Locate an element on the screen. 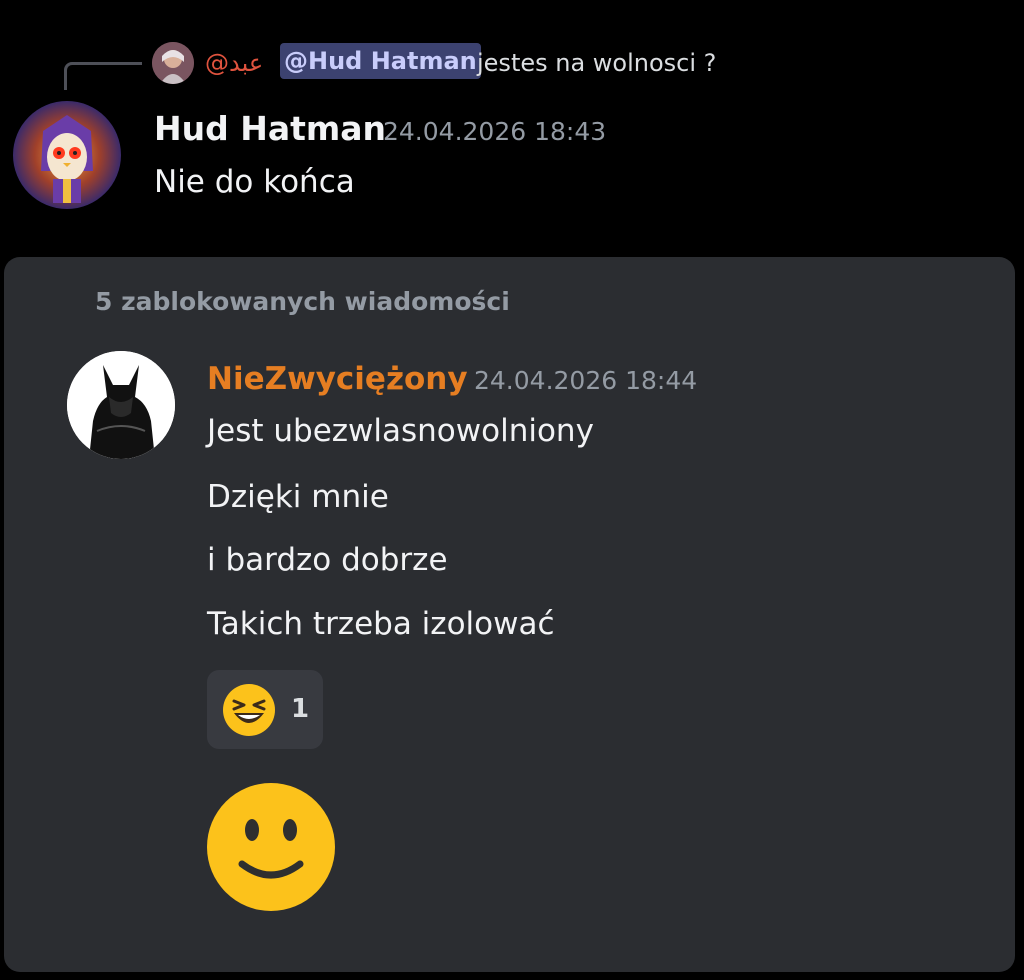 The image size is (1024, 980). blocked-message-line: Dzięki mnie is located at coordinates (298, 497).